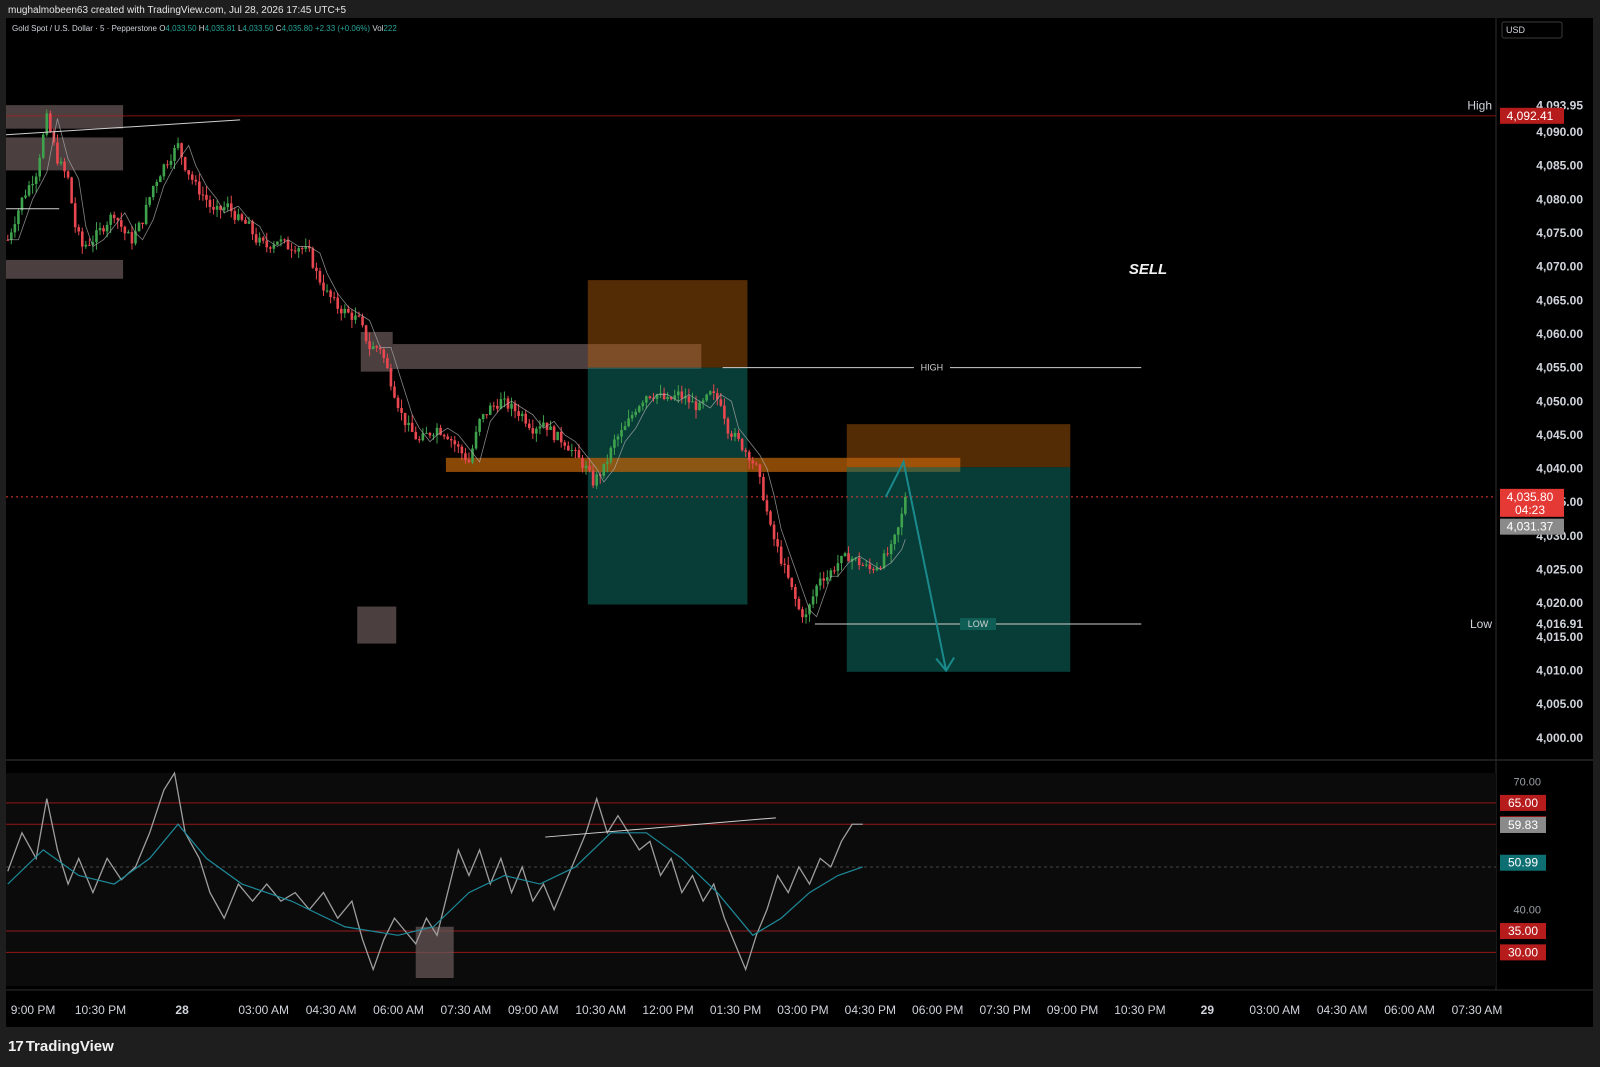 This screenshot has width=1600, height=1067. What do you see at coordinates (667, 324) in the screenshot?
I see `zone-orange` at bounding box center [667, 324].